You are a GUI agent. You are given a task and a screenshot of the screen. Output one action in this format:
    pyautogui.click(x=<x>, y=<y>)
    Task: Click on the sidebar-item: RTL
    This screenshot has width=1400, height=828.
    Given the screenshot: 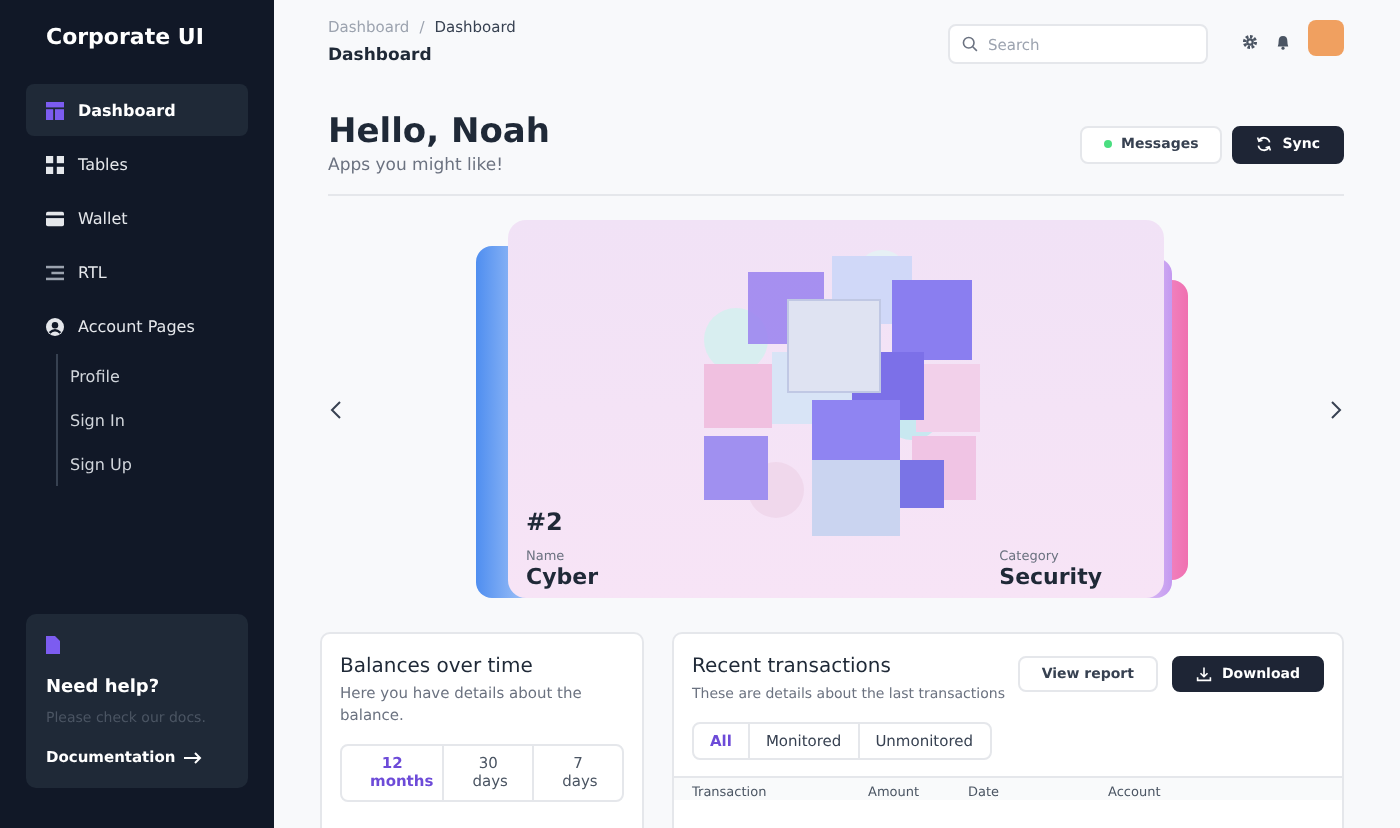 What is the action you would take?
    pyautogui.click(x=137, y=272)
    